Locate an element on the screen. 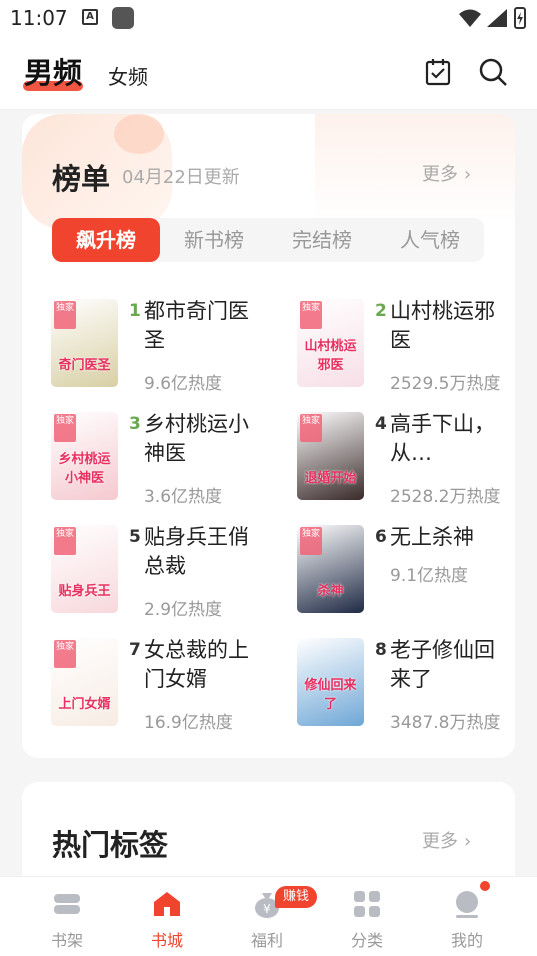  book-heat: 2.9亿热度 is located at coordinates (183, 610).